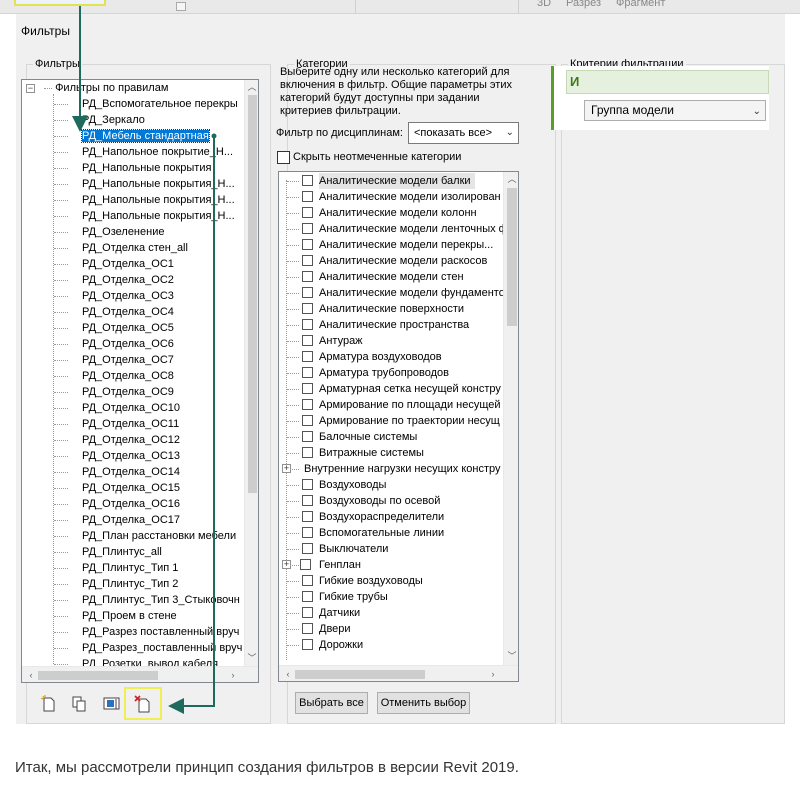 The image size is (800, 800). What do you see at coordinates (191, 425) in the screenshot?
I see `arrow-to-delete` at bounding box center [191, 425].